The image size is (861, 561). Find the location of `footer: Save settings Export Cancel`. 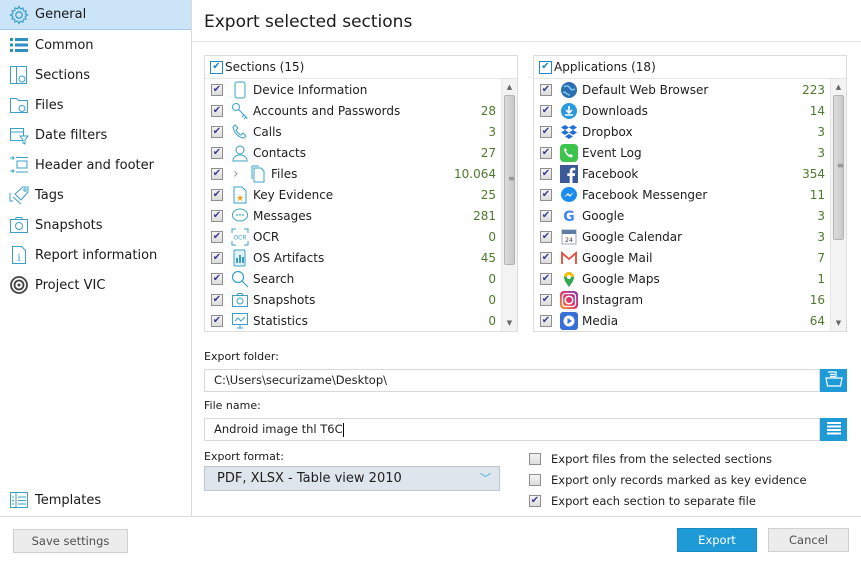

footer: Save settings Export Cancel is located at coordinates (430, 538).